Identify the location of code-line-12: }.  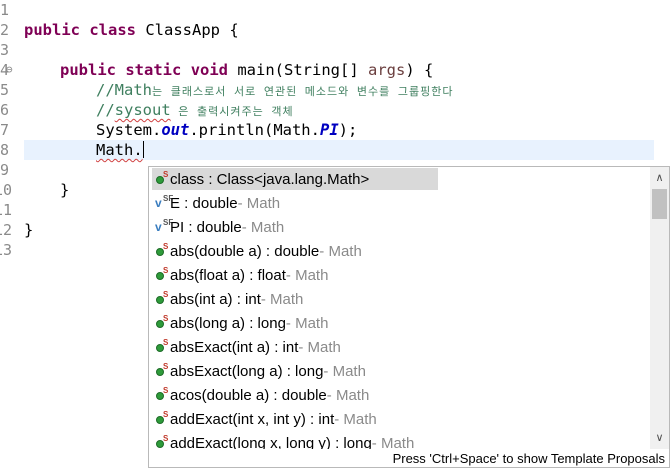
(28, 230).